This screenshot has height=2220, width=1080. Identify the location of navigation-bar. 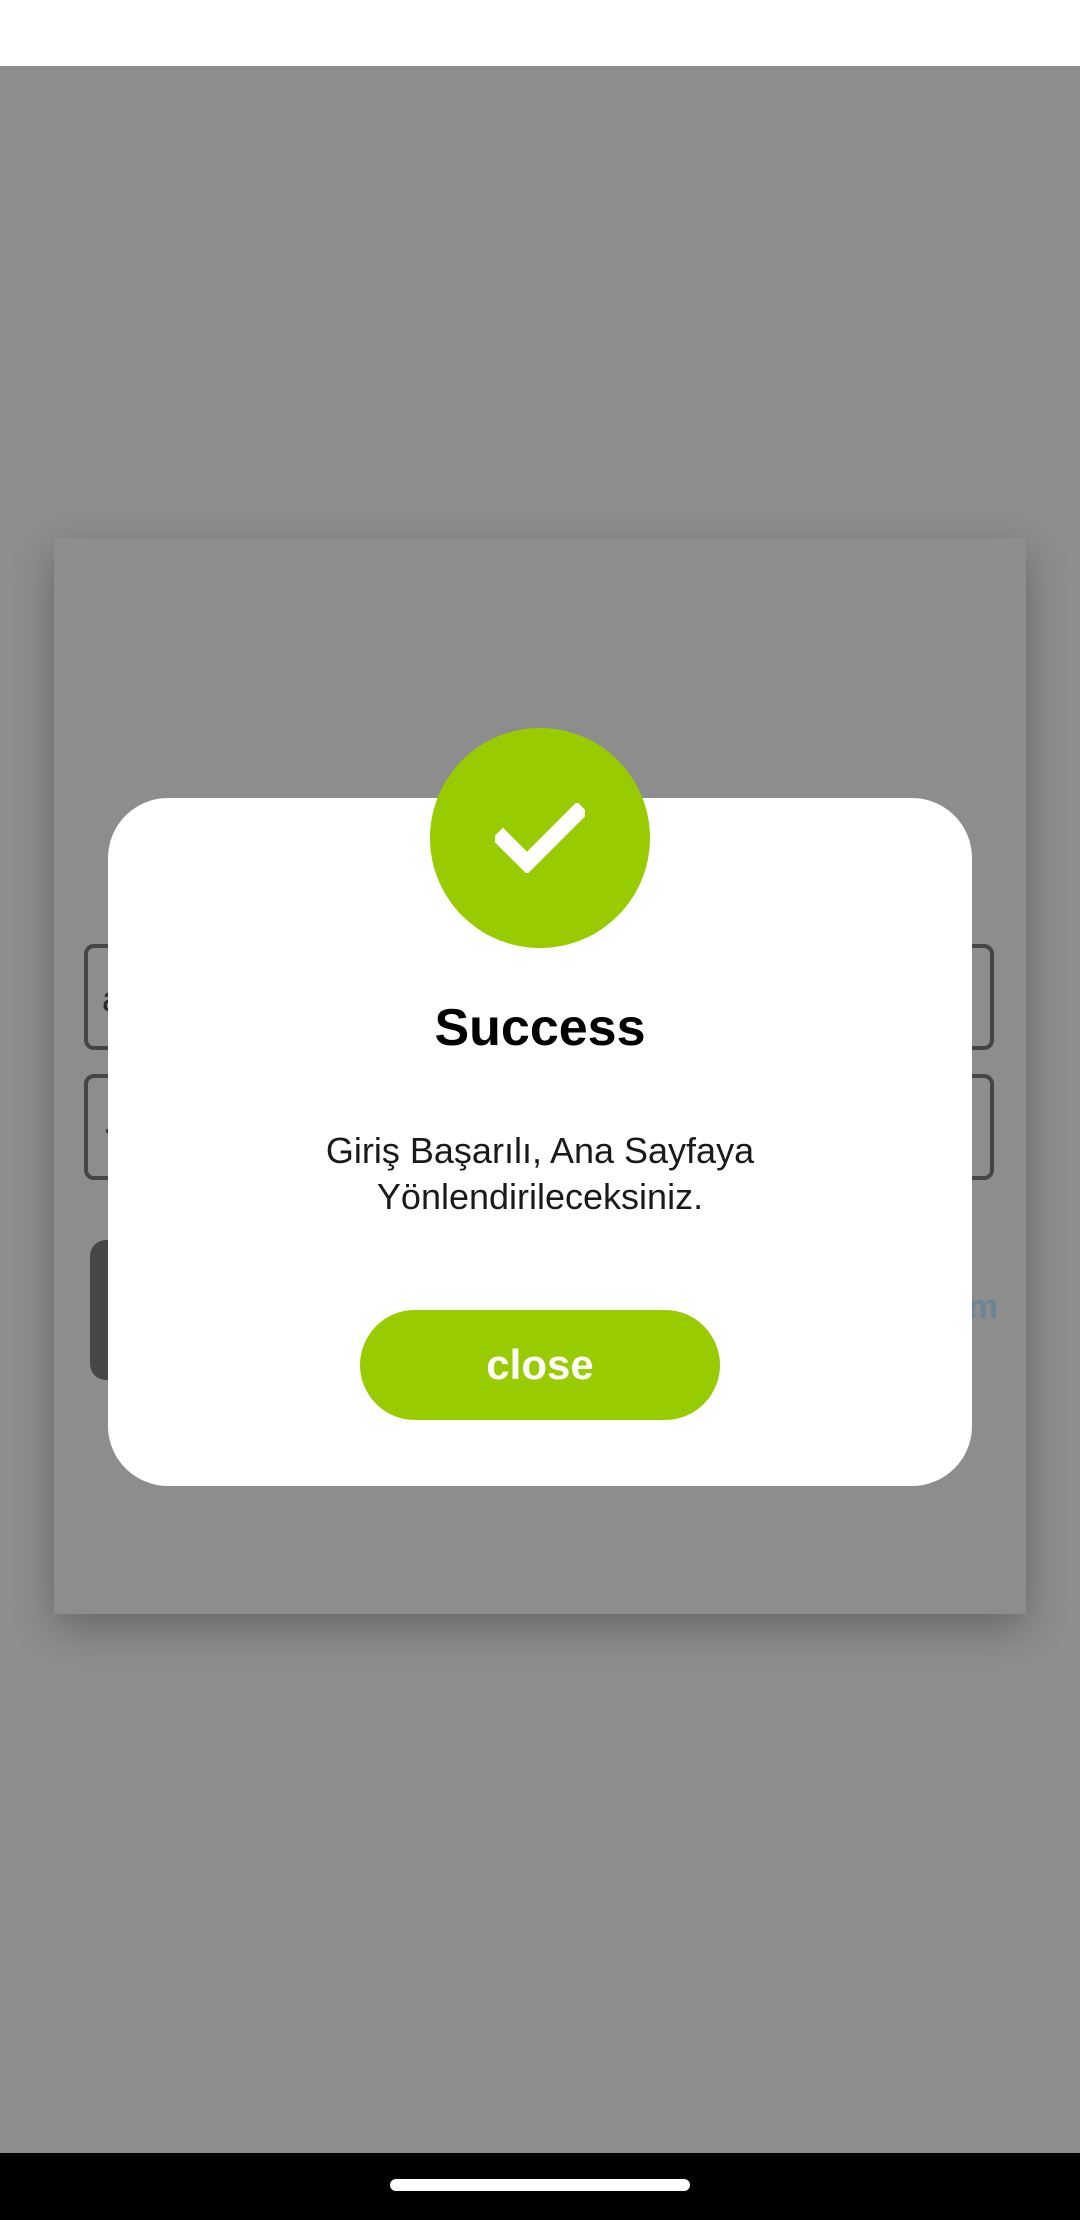
(540, 2186).